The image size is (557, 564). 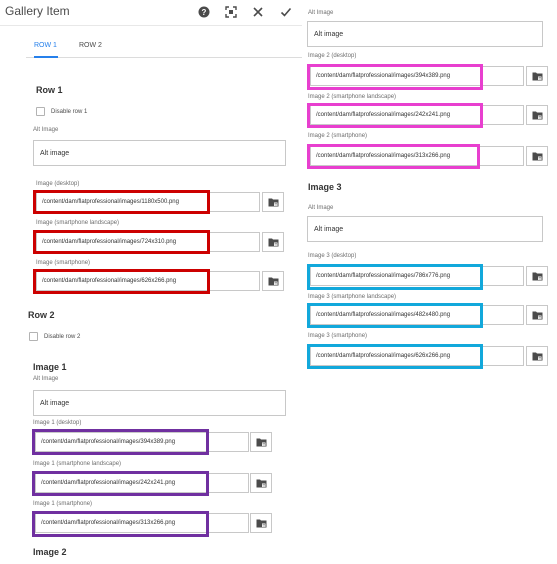 What do you see at coordinates (77, 464) in the screenshot?
I see `image1-landscape-label: Image 1 (smartphone landscape)` at bounding box center [77, 464].